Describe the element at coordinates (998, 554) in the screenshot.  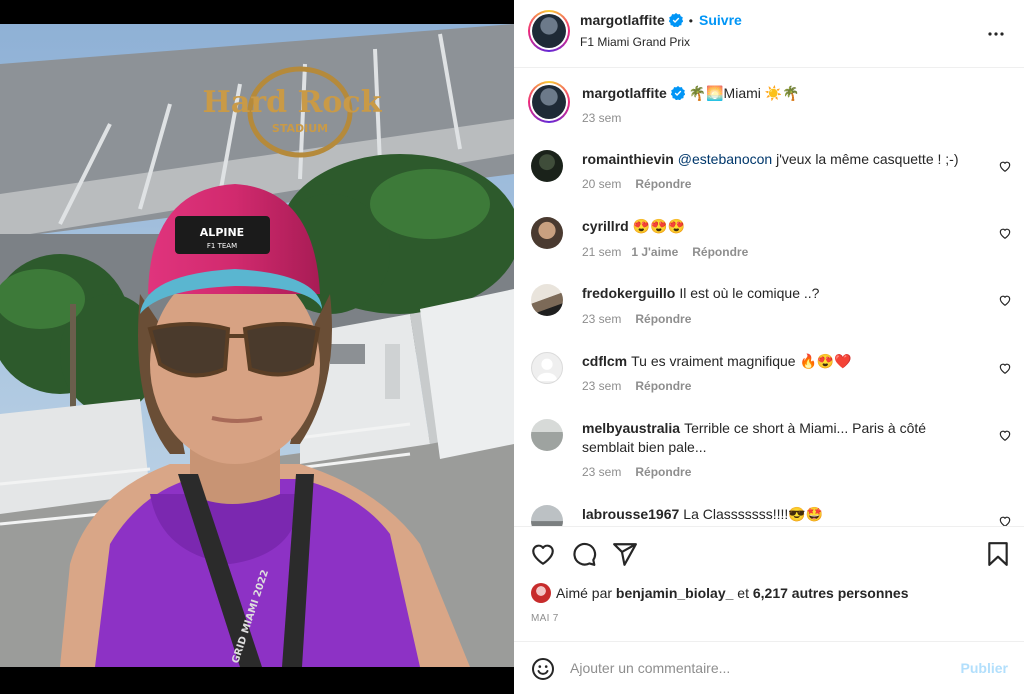
I see `bookmark-icon` at that location.